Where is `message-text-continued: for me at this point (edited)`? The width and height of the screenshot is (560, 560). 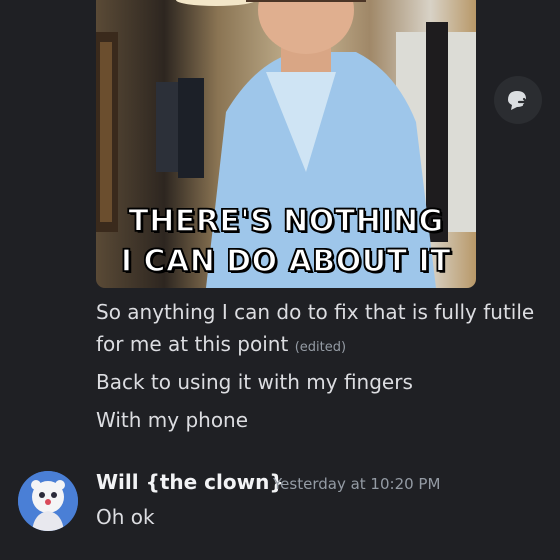 message-text-continued: for me at this point (edited) is located at coordinates (221, 346).